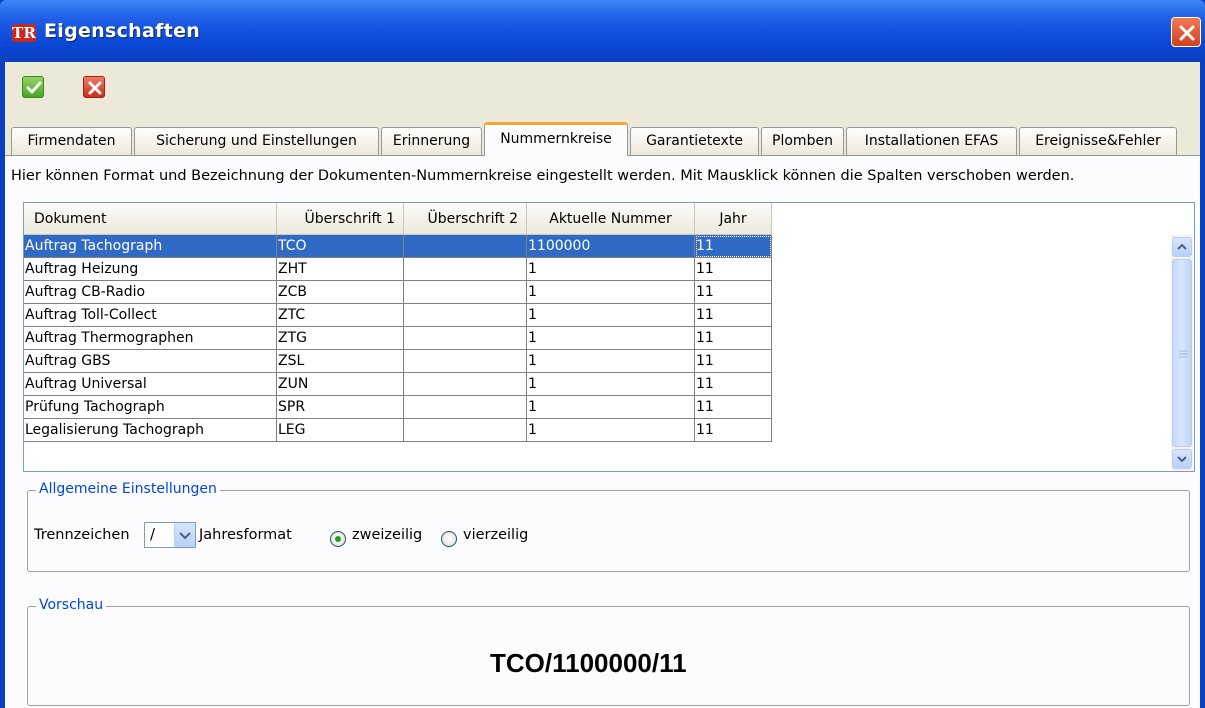  Describe the element at coordinates (128, 489) in the screenshot. I see `general-settings-title: Allgemeine Einstellungen` at that location.